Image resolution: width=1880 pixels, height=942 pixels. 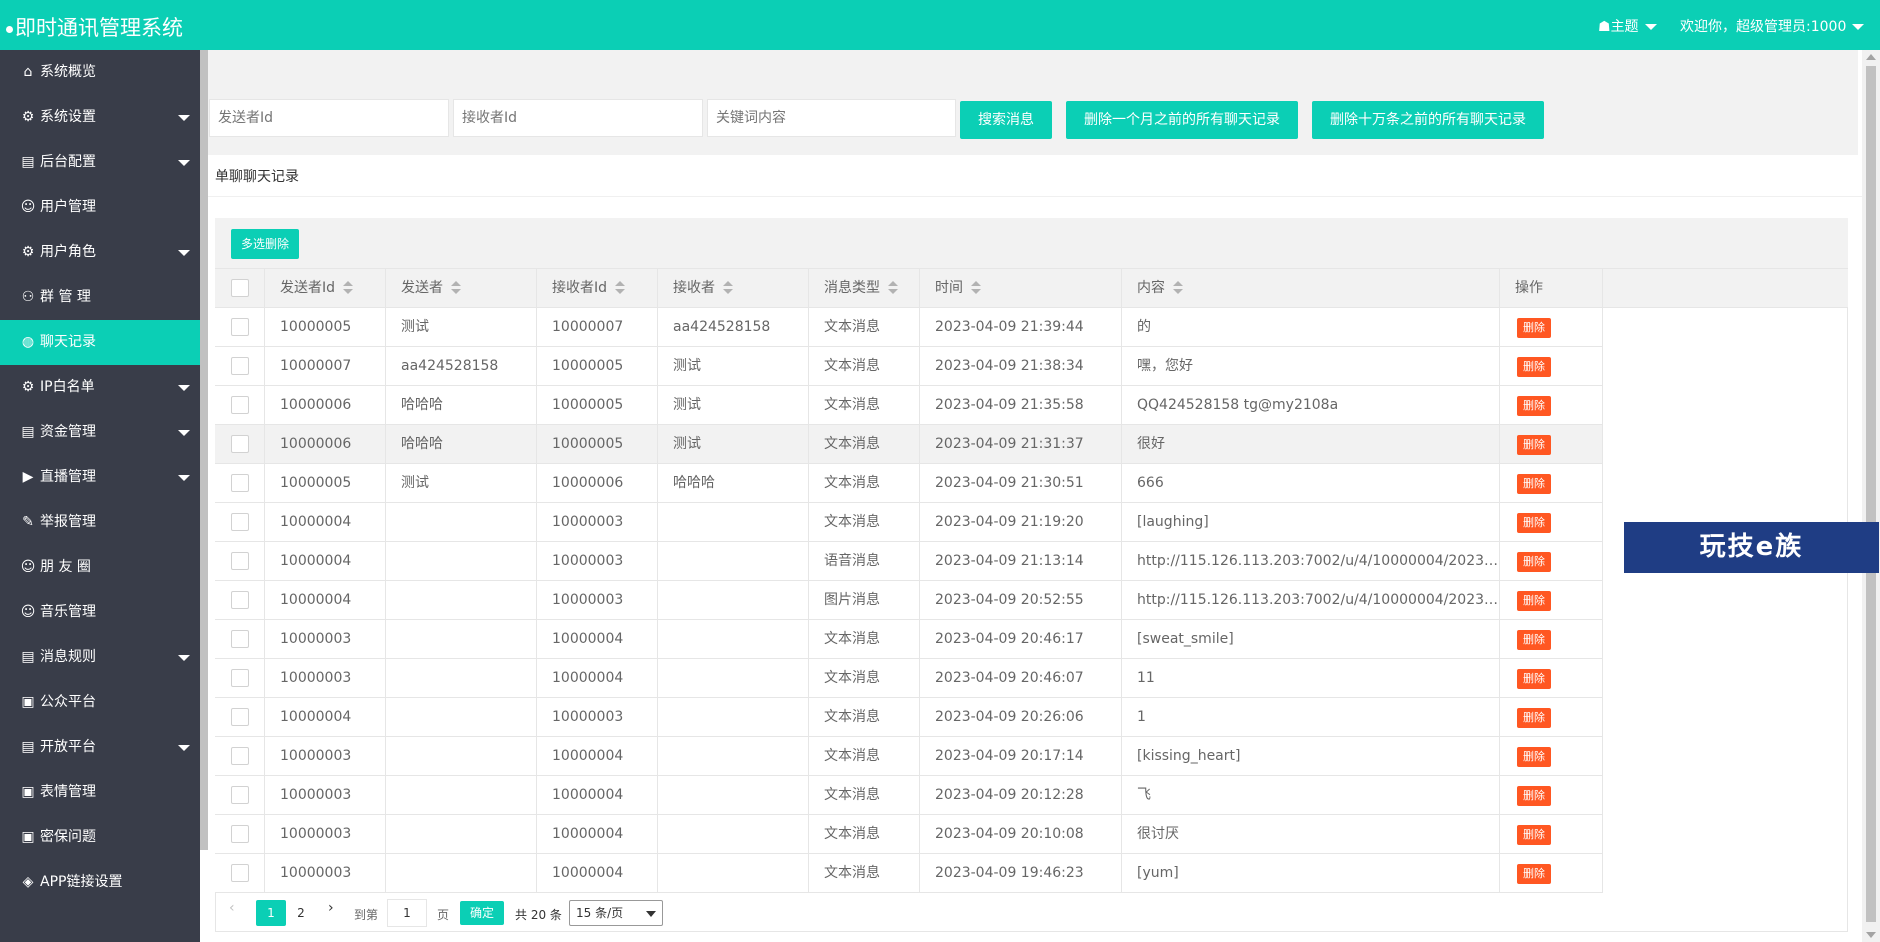 I want to click on sidebar-item: ▤ 开放平台, so click(x=100, y=747).